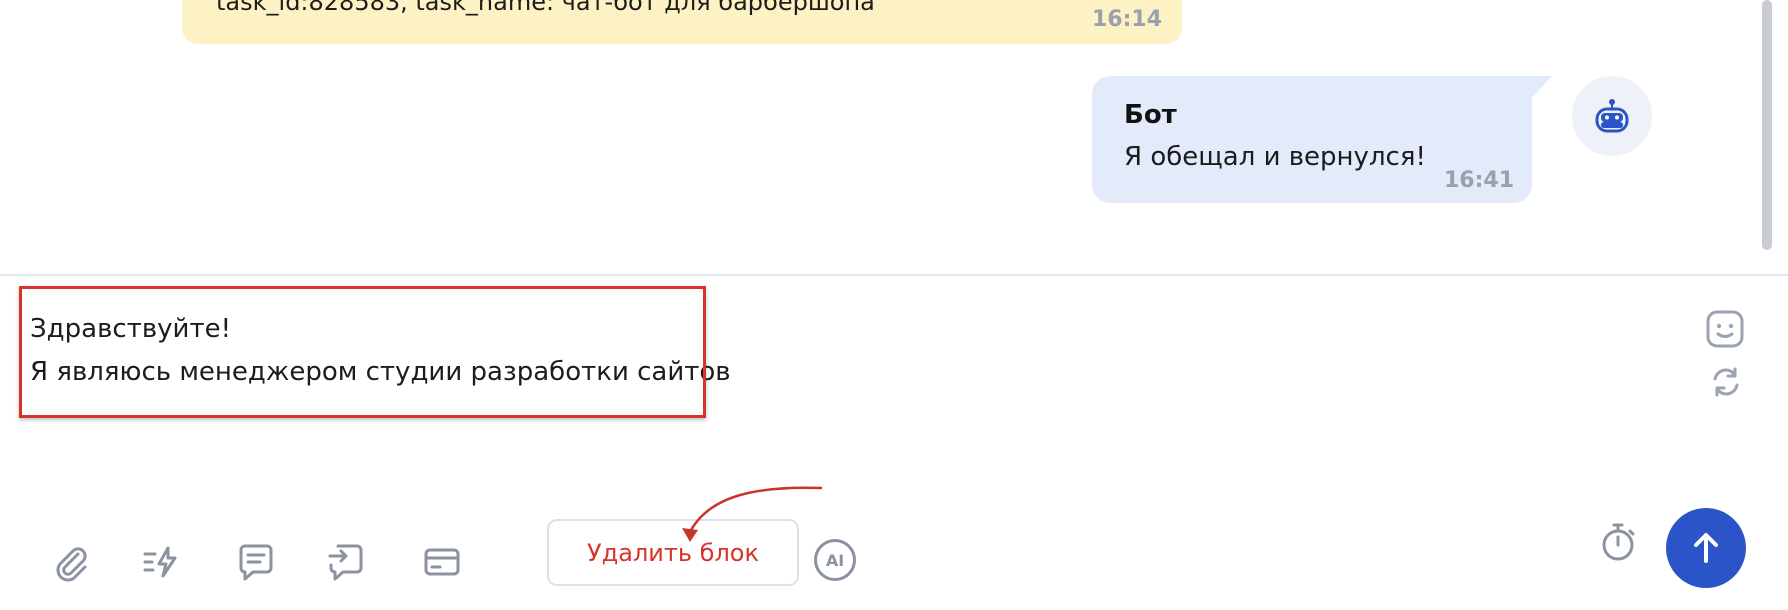  What do you see at coordinates (894, 275) in the screenshot?
I see `composer-divider` at bounding box center [894, 275].